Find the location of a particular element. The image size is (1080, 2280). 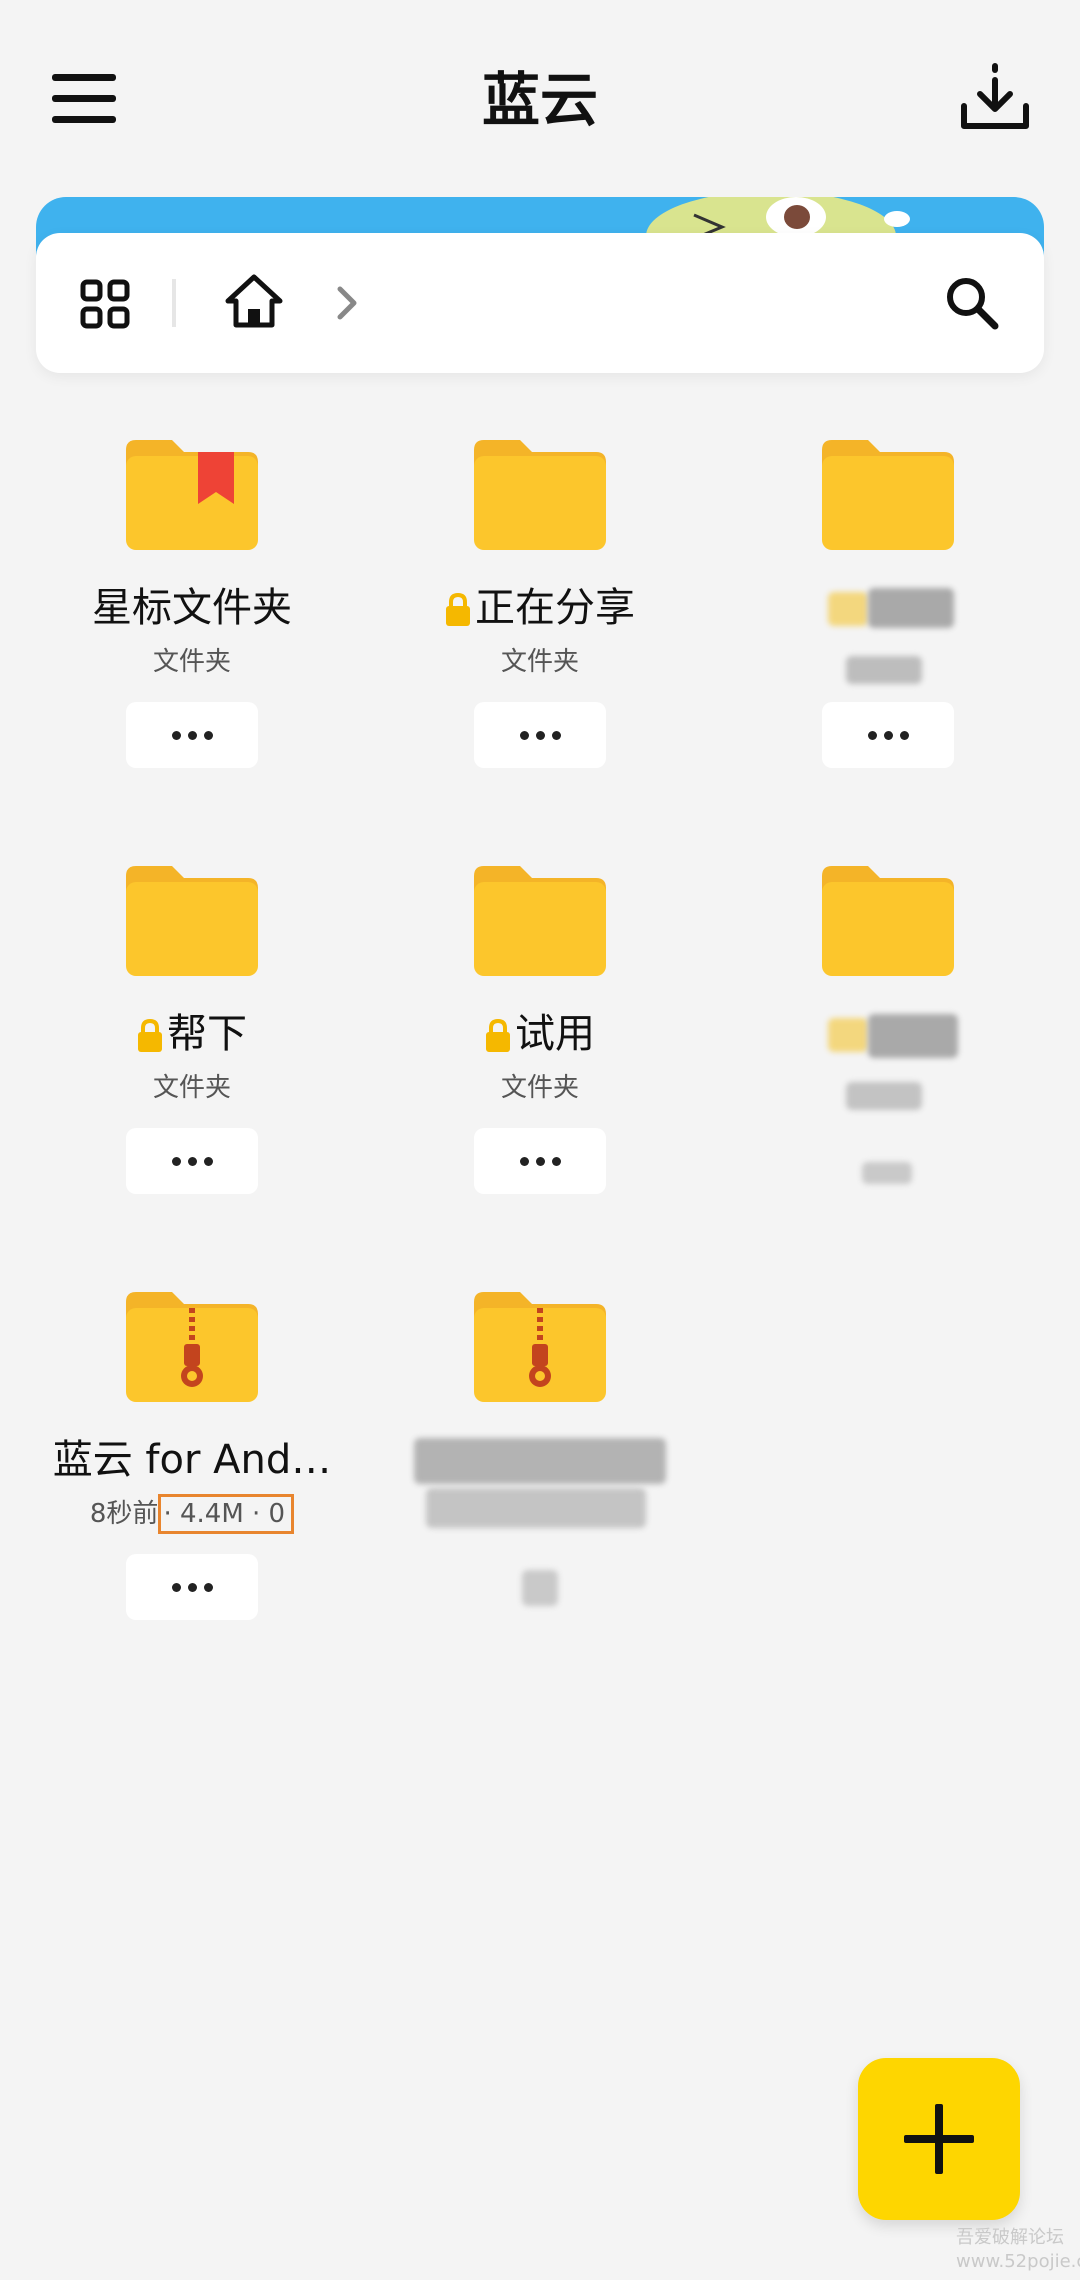

item-name-row: 正在分享 is located at coordinates (540, 608).